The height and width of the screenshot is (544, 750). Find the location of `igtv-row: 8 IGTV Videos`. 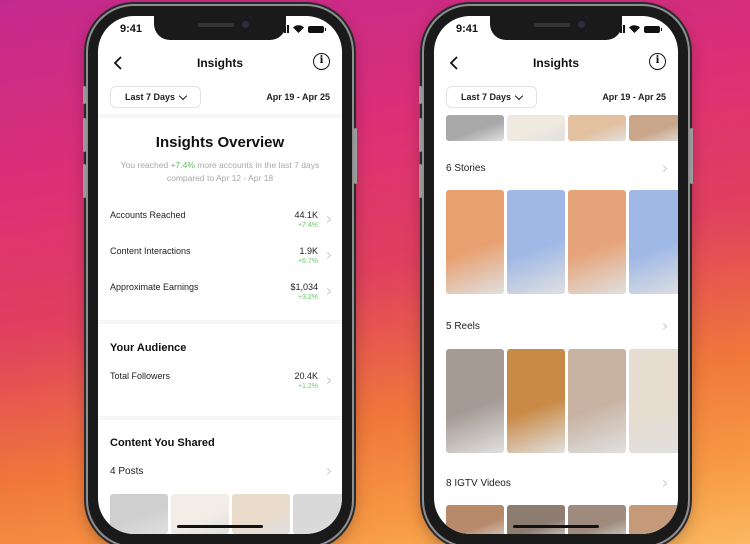

igtv-row: 8 IGTV Videos is located at coordinates (557, 483).